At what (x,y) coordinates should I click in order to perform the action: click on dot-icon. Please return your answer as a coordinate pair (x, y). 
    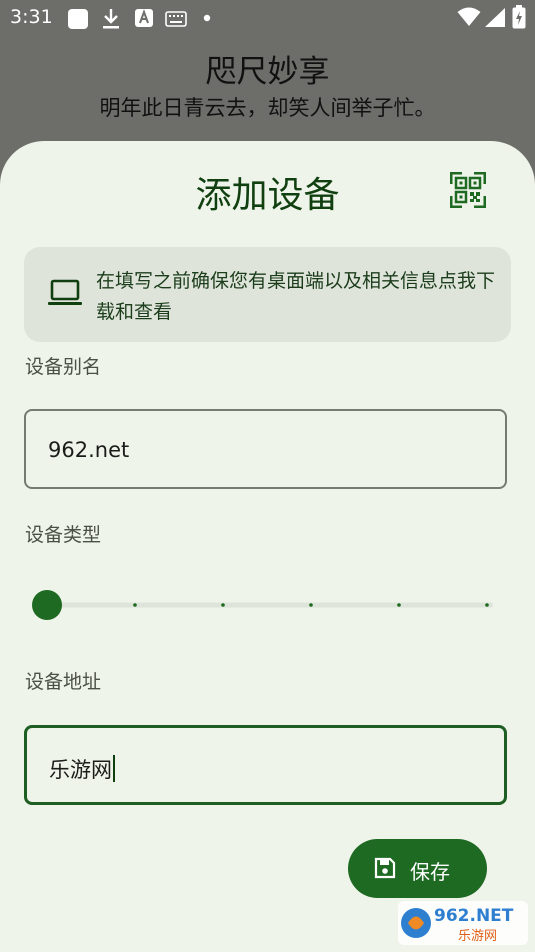
    Looking at the image, I should click on (207, 18).